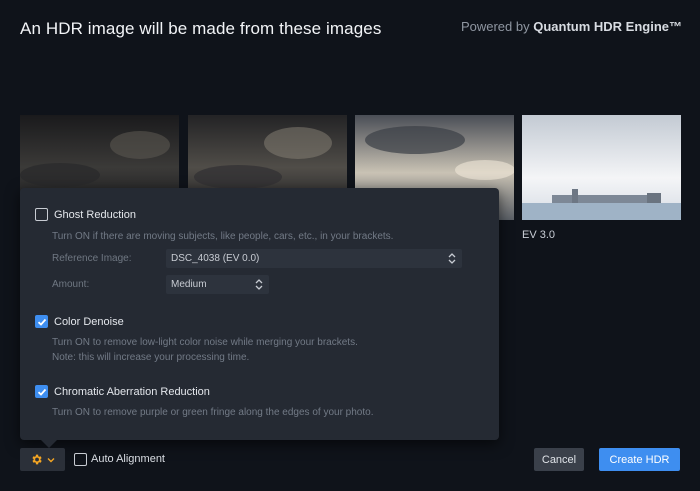 The width and height of the screenshot is (700, 491). What do you see at coordinates (639, 459) in the screenshot?
I see `create-hdr-button: Create HDR` at bounding box center [639, 459].